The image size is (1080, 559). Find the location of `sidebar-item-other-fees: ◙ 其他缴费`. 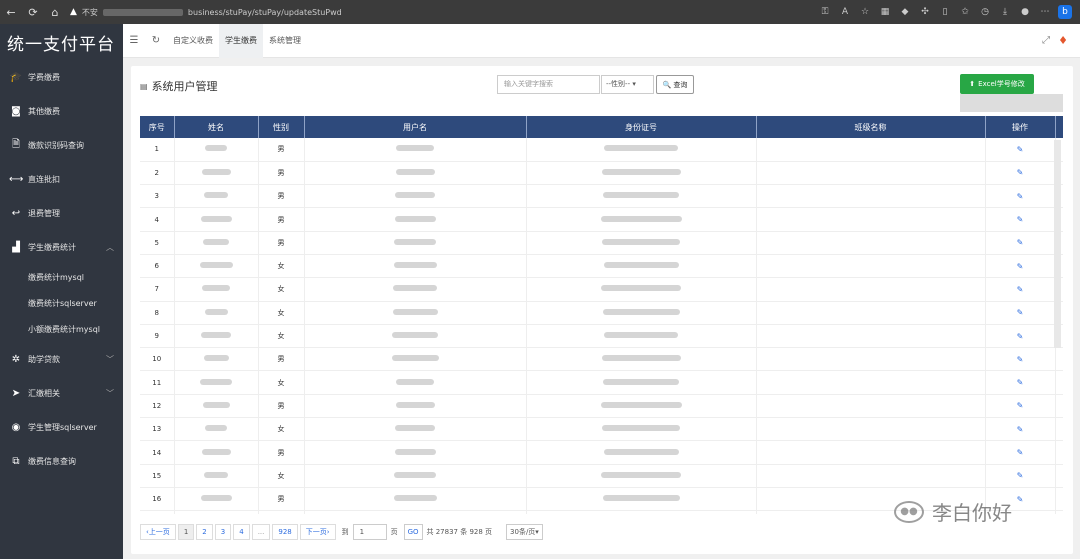

sidebar-item-other-fees: ◙ 其他缴费 is located at coordinates (61, 111).